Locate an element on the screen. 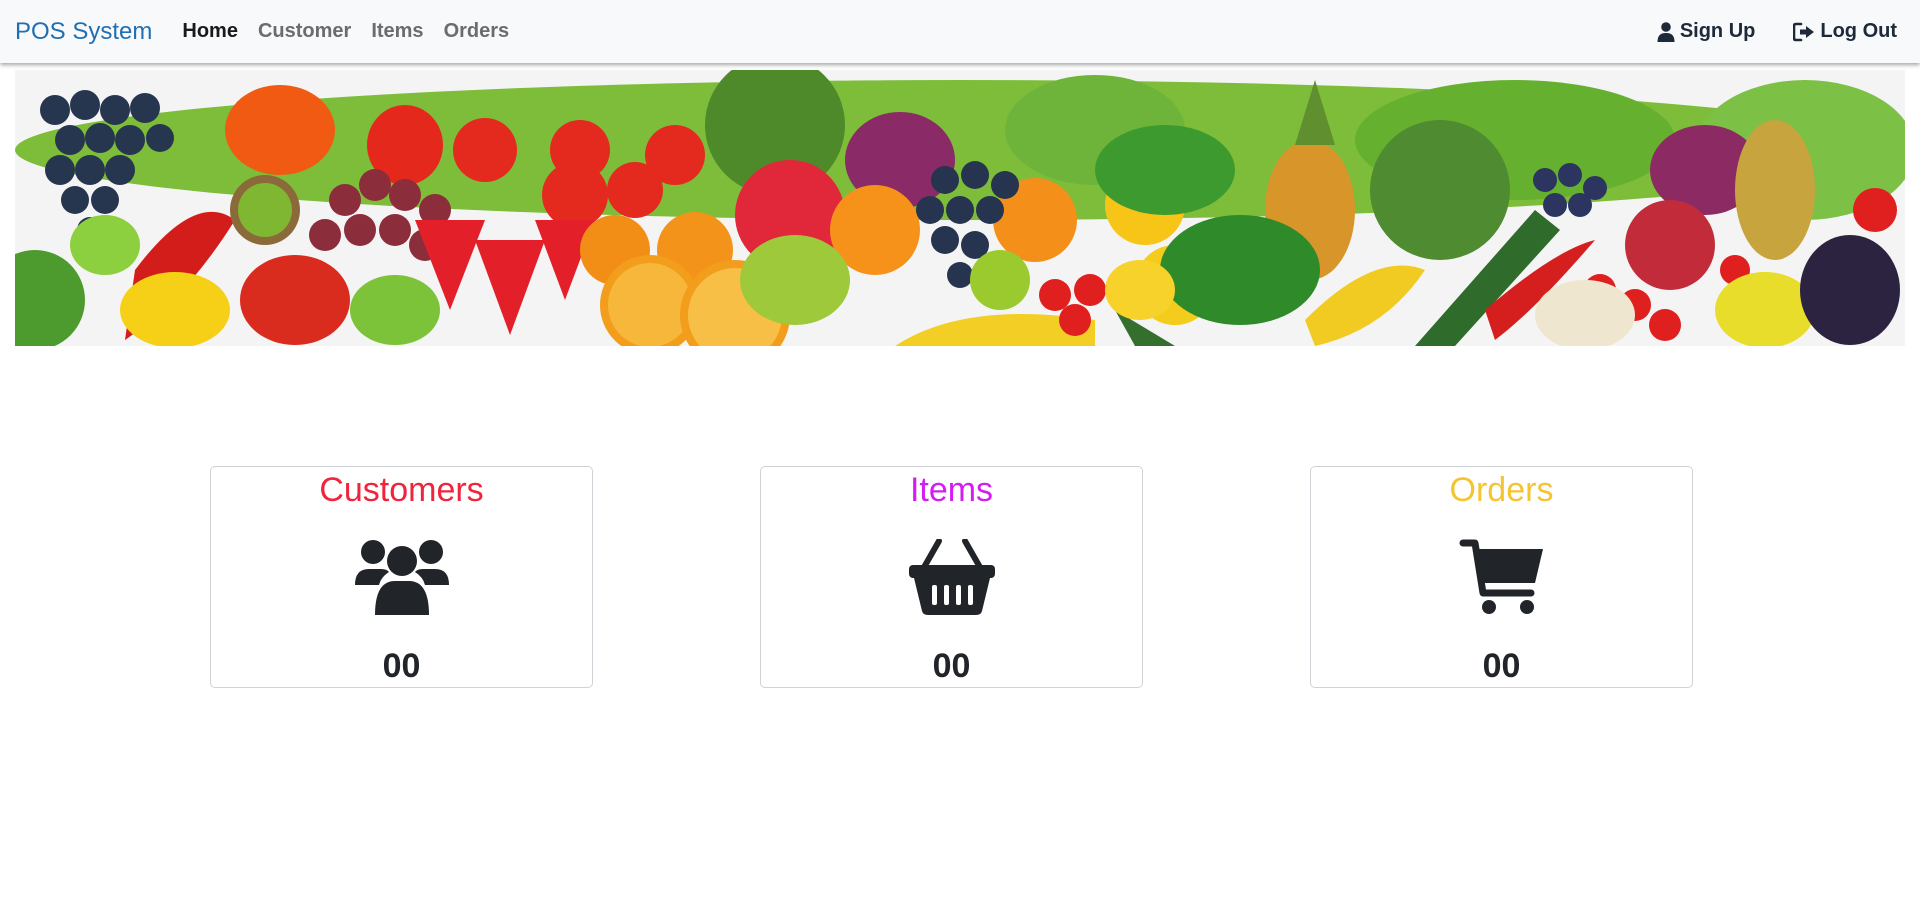 Image resolution: width=1920 pixels, height=905 pixels. sign-up-button: Sign Up is located at coordinates (1706, 31).